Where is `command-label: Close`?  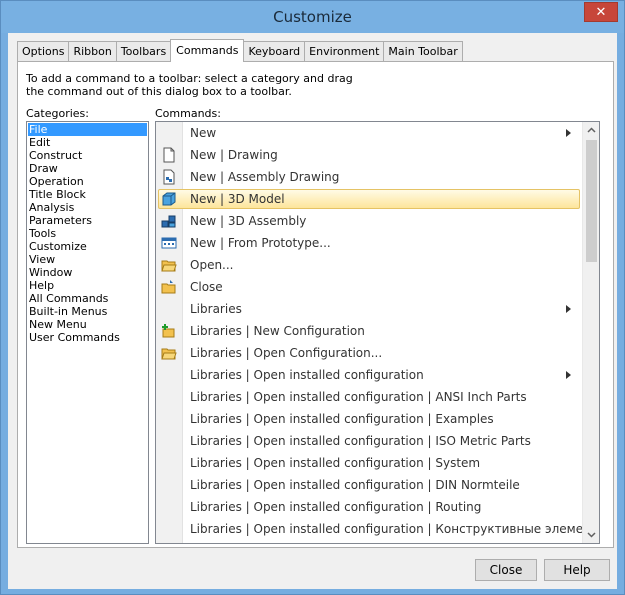
command-label: Close is located at coordinates (206, 287).